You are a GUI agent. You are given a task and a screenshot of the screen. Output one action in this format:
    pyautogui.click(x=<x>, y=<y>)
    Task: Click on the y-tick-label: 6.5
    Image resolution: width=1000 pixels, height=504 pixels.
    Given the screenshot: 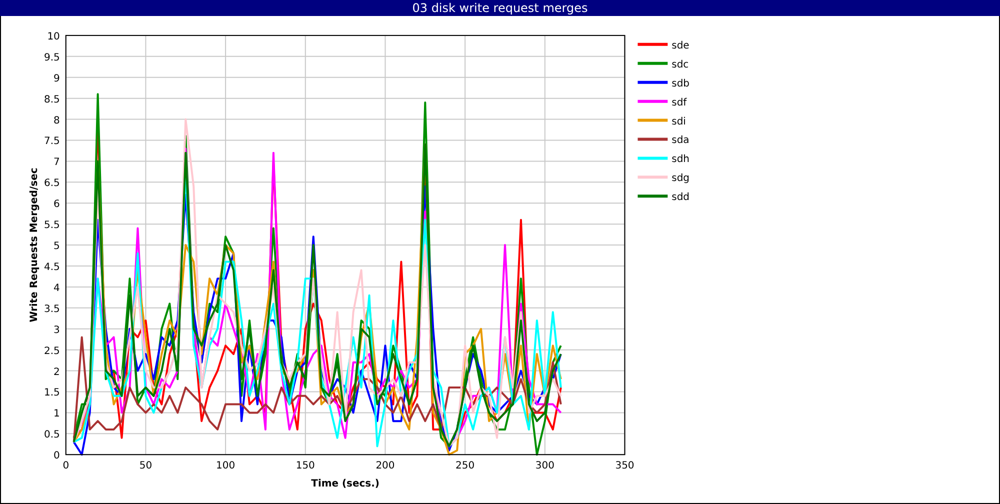 What is the action you would take?
    pyautogui.click(x=52, y=184)
    